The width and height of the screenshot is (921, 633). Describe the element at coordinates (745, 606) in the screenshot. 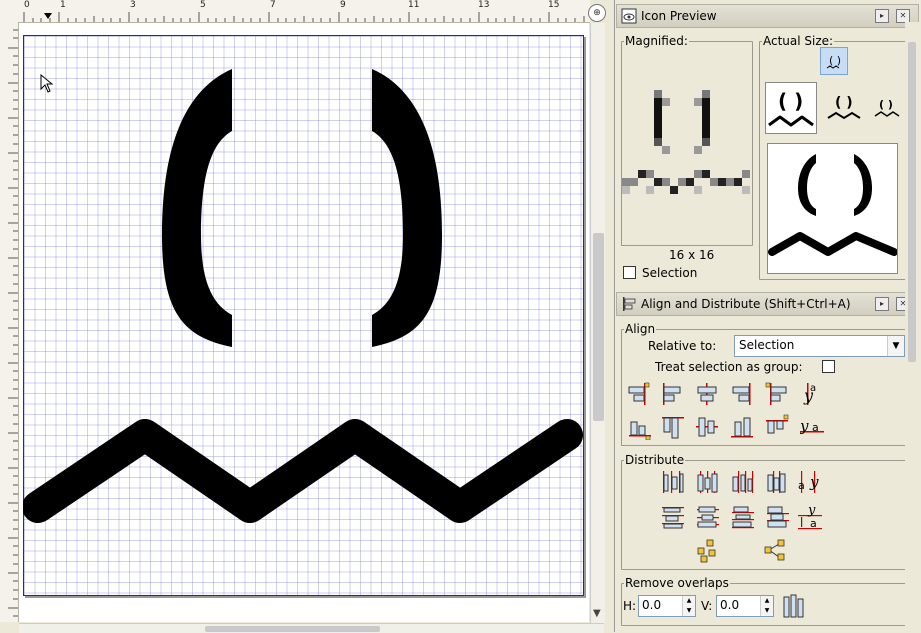

I see `v-gap-spinbox: 0.0 ▲ ▼` at that location.